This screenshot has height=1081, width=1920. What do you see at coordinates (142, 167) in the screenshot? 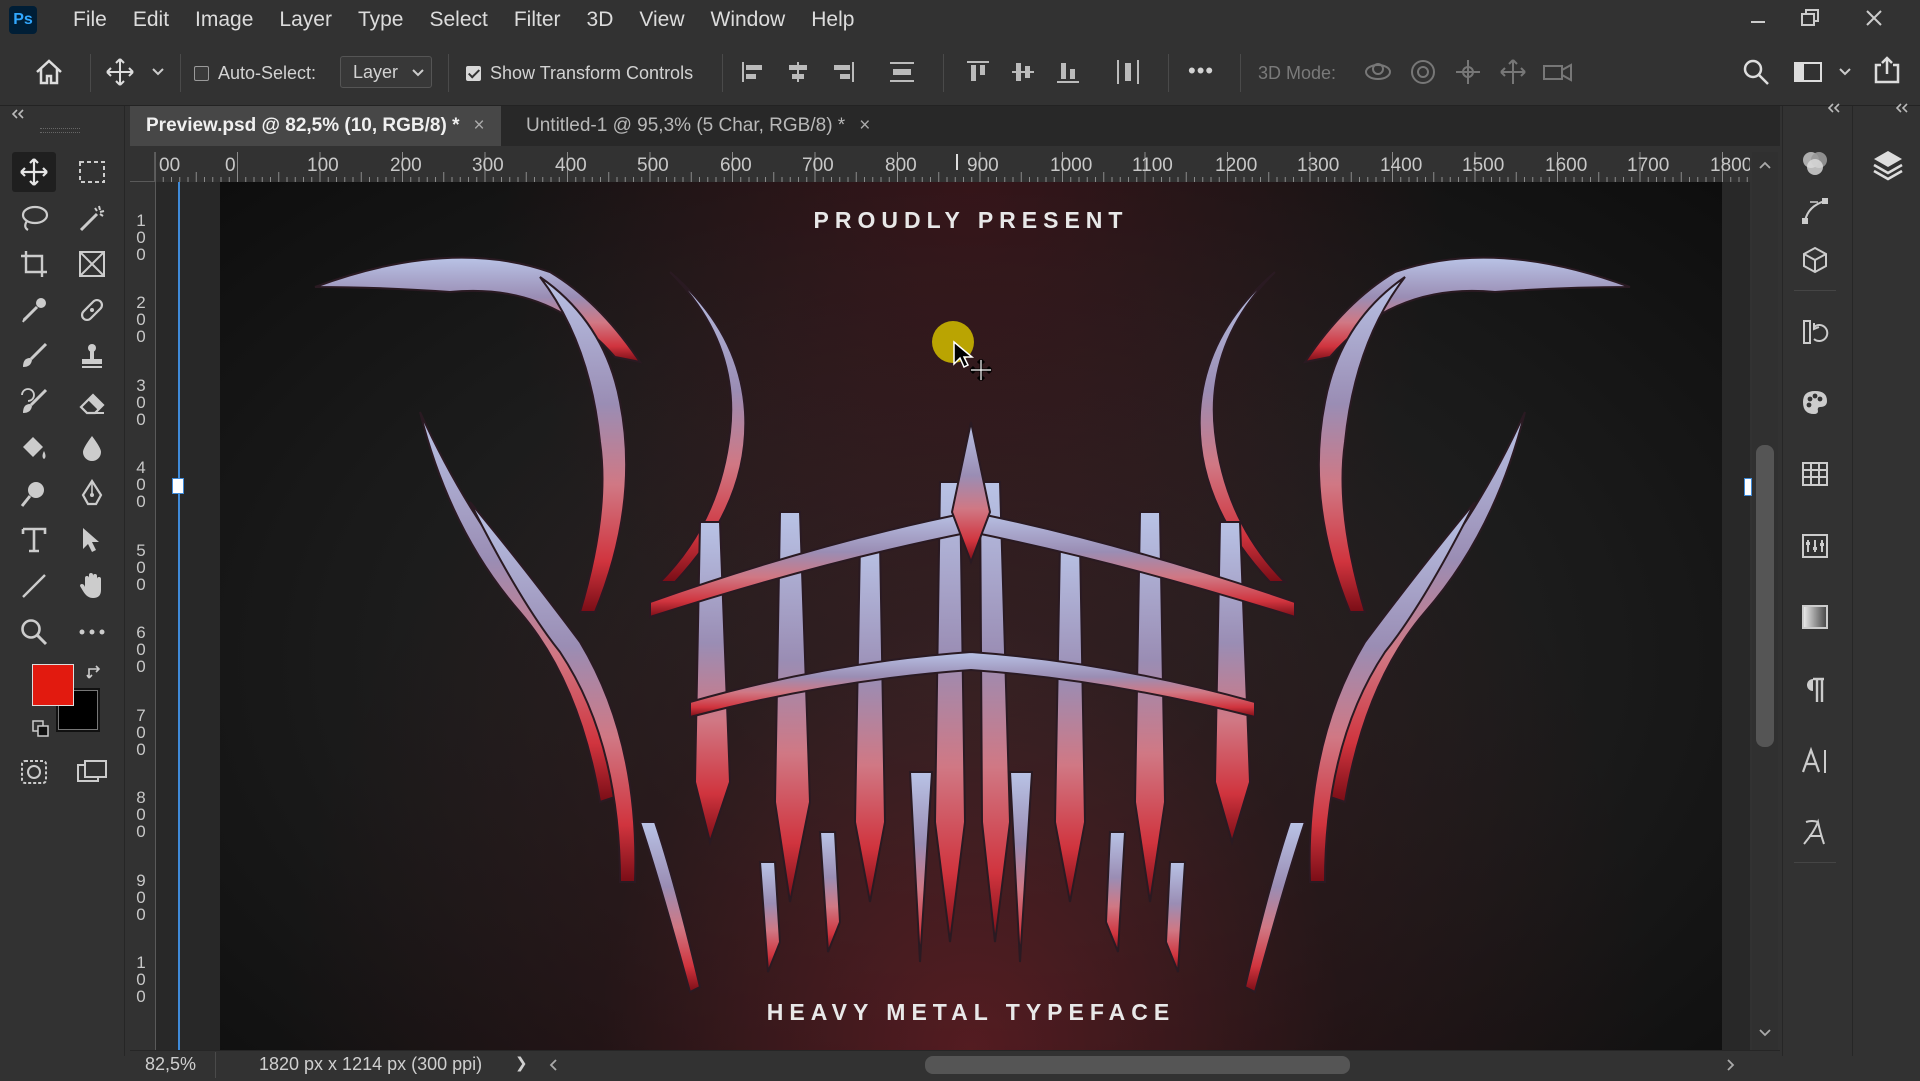
I see `ruler-origin` at bounding box center [142, 167].